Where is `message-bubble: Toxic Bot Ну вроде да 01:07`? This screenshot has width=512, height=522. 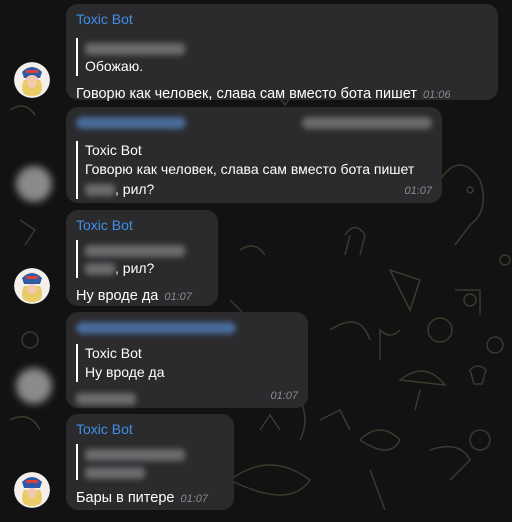 message-bubble: Toxic Bot Ну вроде да 01:07 is located at coordinates (187, 360).